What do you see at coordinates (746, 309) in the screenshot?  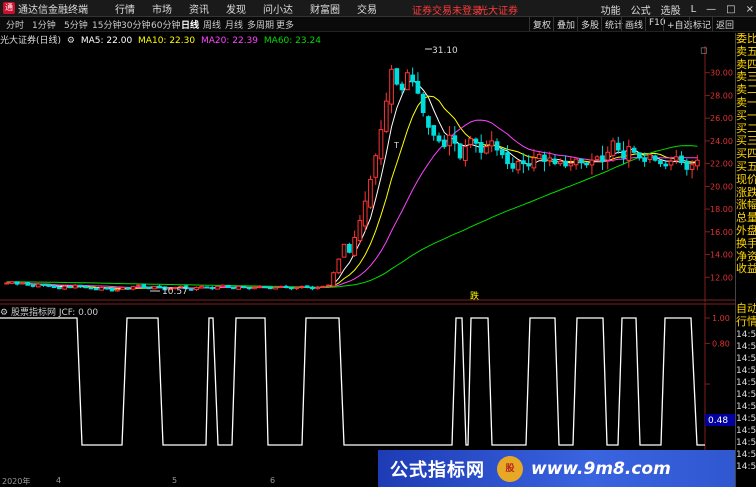 I see `auto-label: 自动` at bounding box center [746, 309].